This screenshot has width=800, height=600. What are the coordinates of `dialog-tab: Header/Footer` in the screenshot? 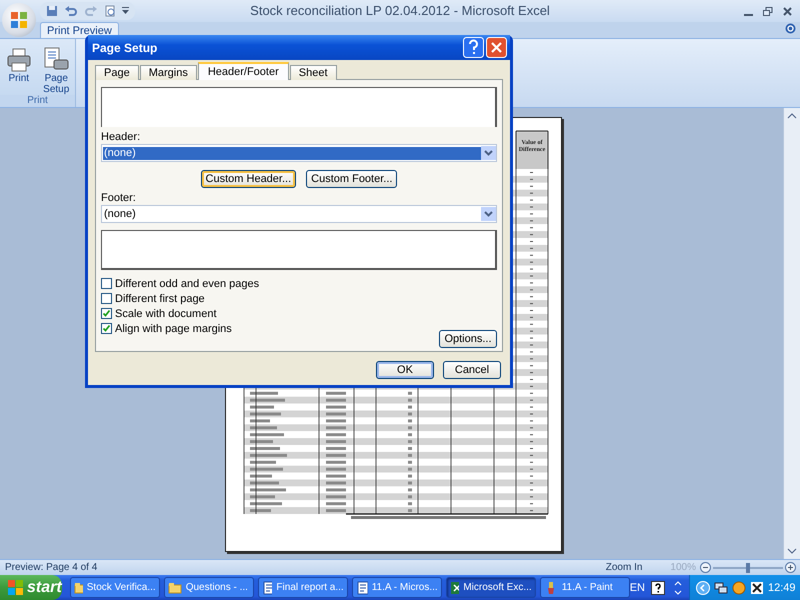 It's located at (243, 71).